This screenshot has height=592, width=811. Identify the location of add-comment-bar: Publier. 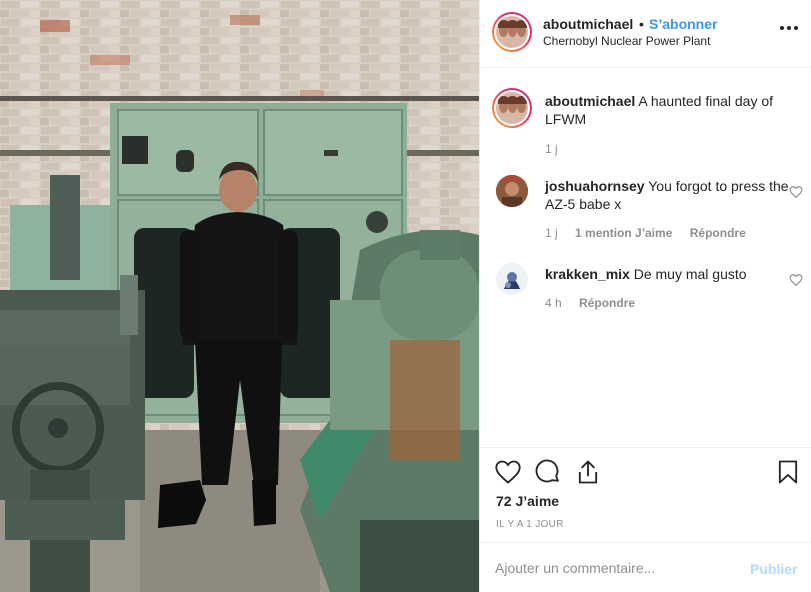
(645, 567).